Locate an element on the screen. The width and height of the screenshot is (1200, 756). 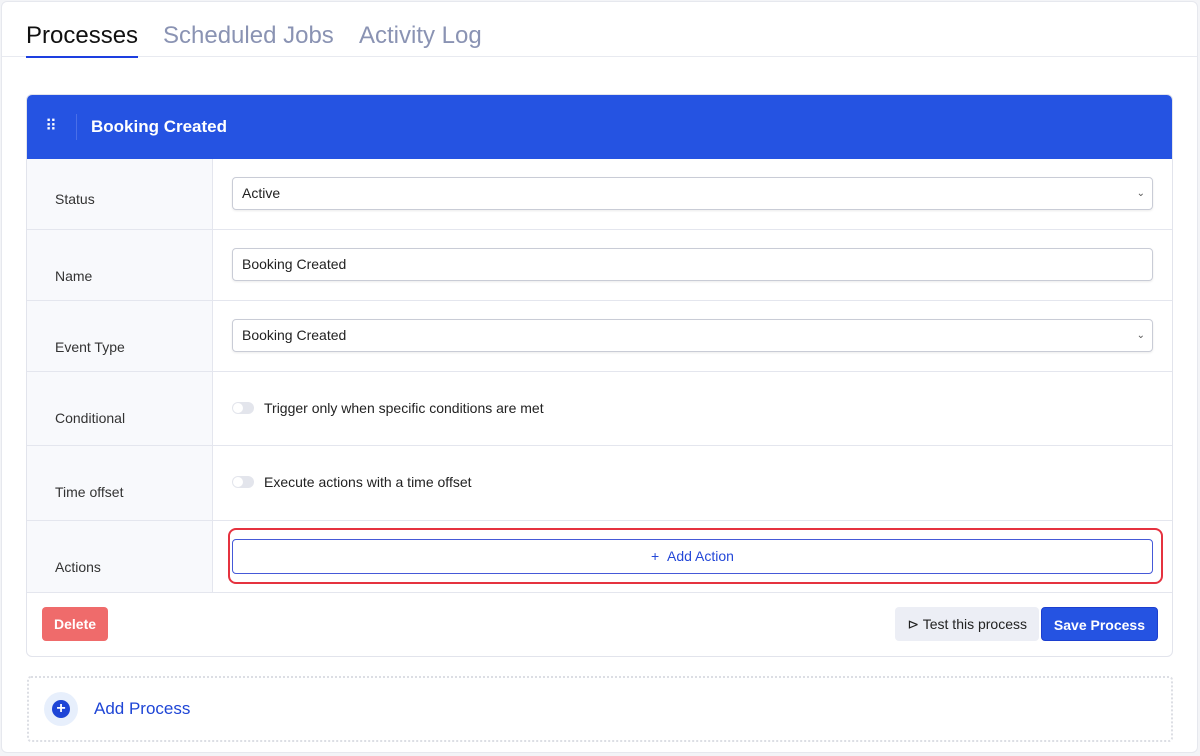
event-type-select: Booking Created ⌄ is located at coordinates (692, 335).